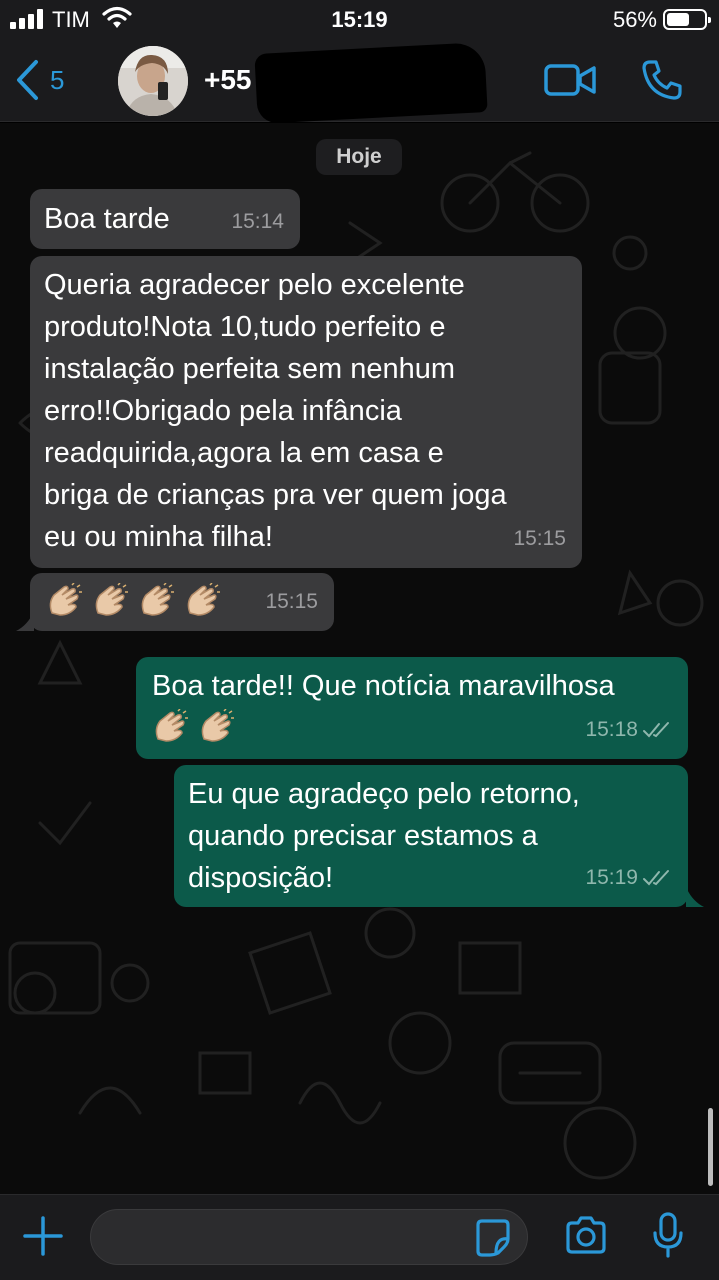 Image resolution: width=719 pixels, height=1280 pixels. Describe the element at coordinates (153, 81) in the screenshot. I see `avatar` at that location.